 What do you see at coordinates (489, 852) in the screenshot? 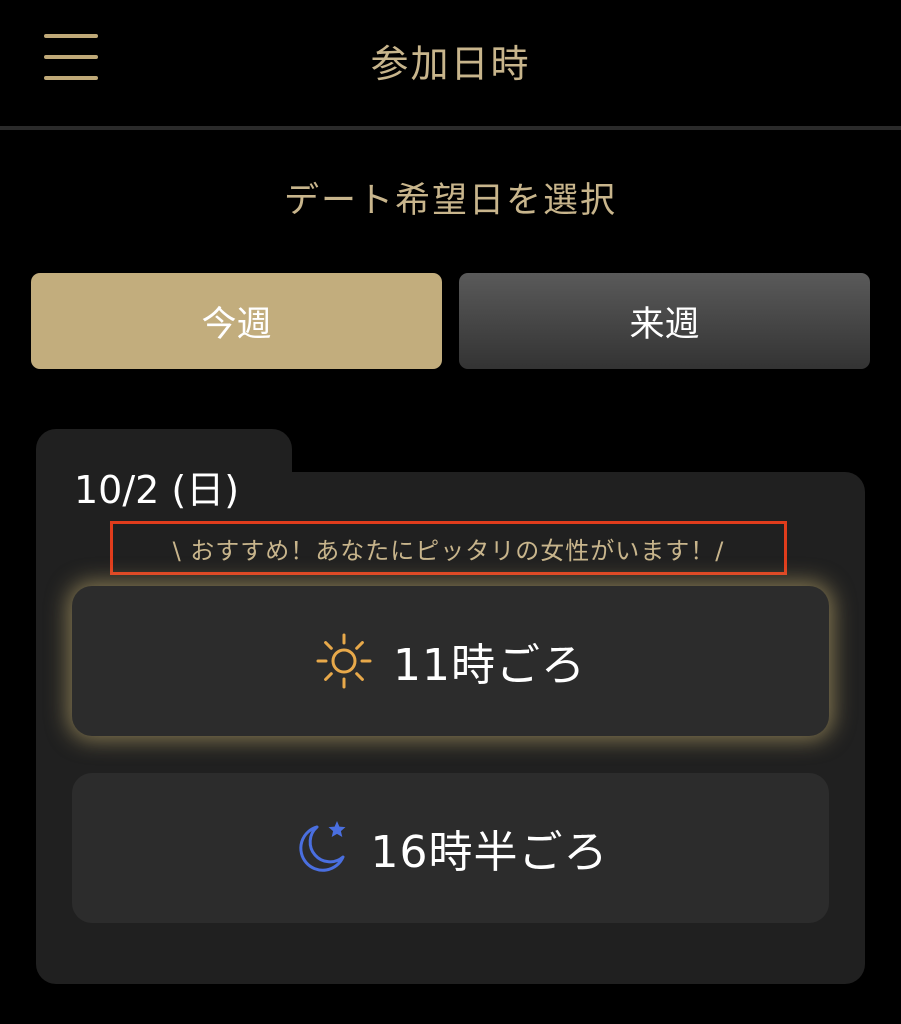
I see `time-slot-1630-label: 16時半ごろ` at bounding box center [489, 852].